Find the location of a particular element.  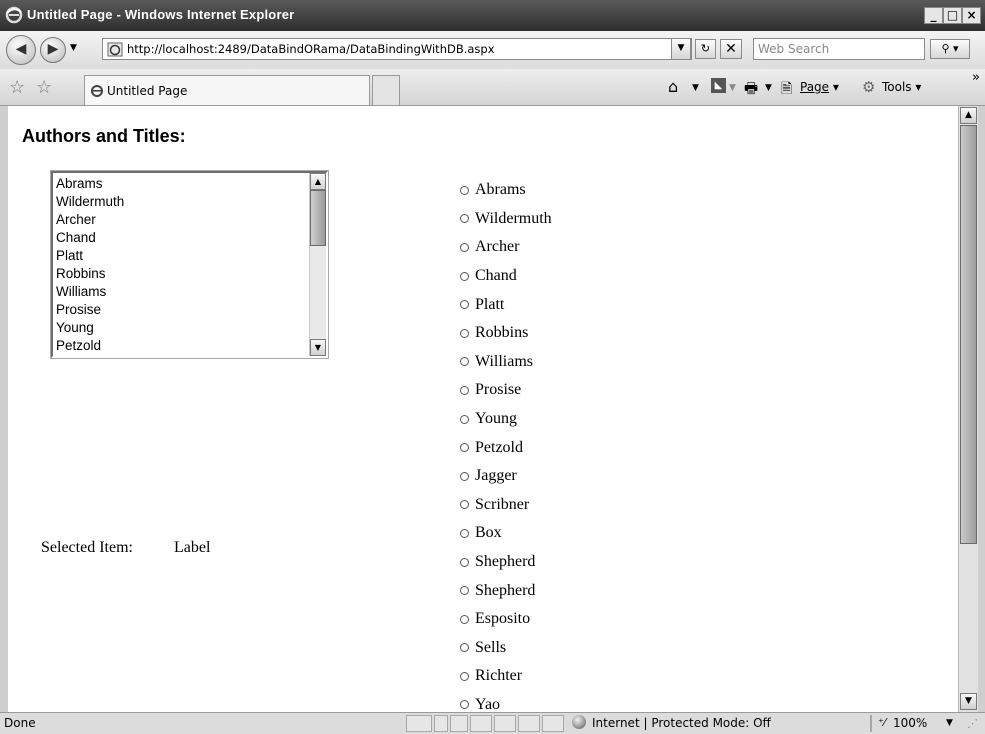

radio-item: Scribner is located at coordinates (506, 505).